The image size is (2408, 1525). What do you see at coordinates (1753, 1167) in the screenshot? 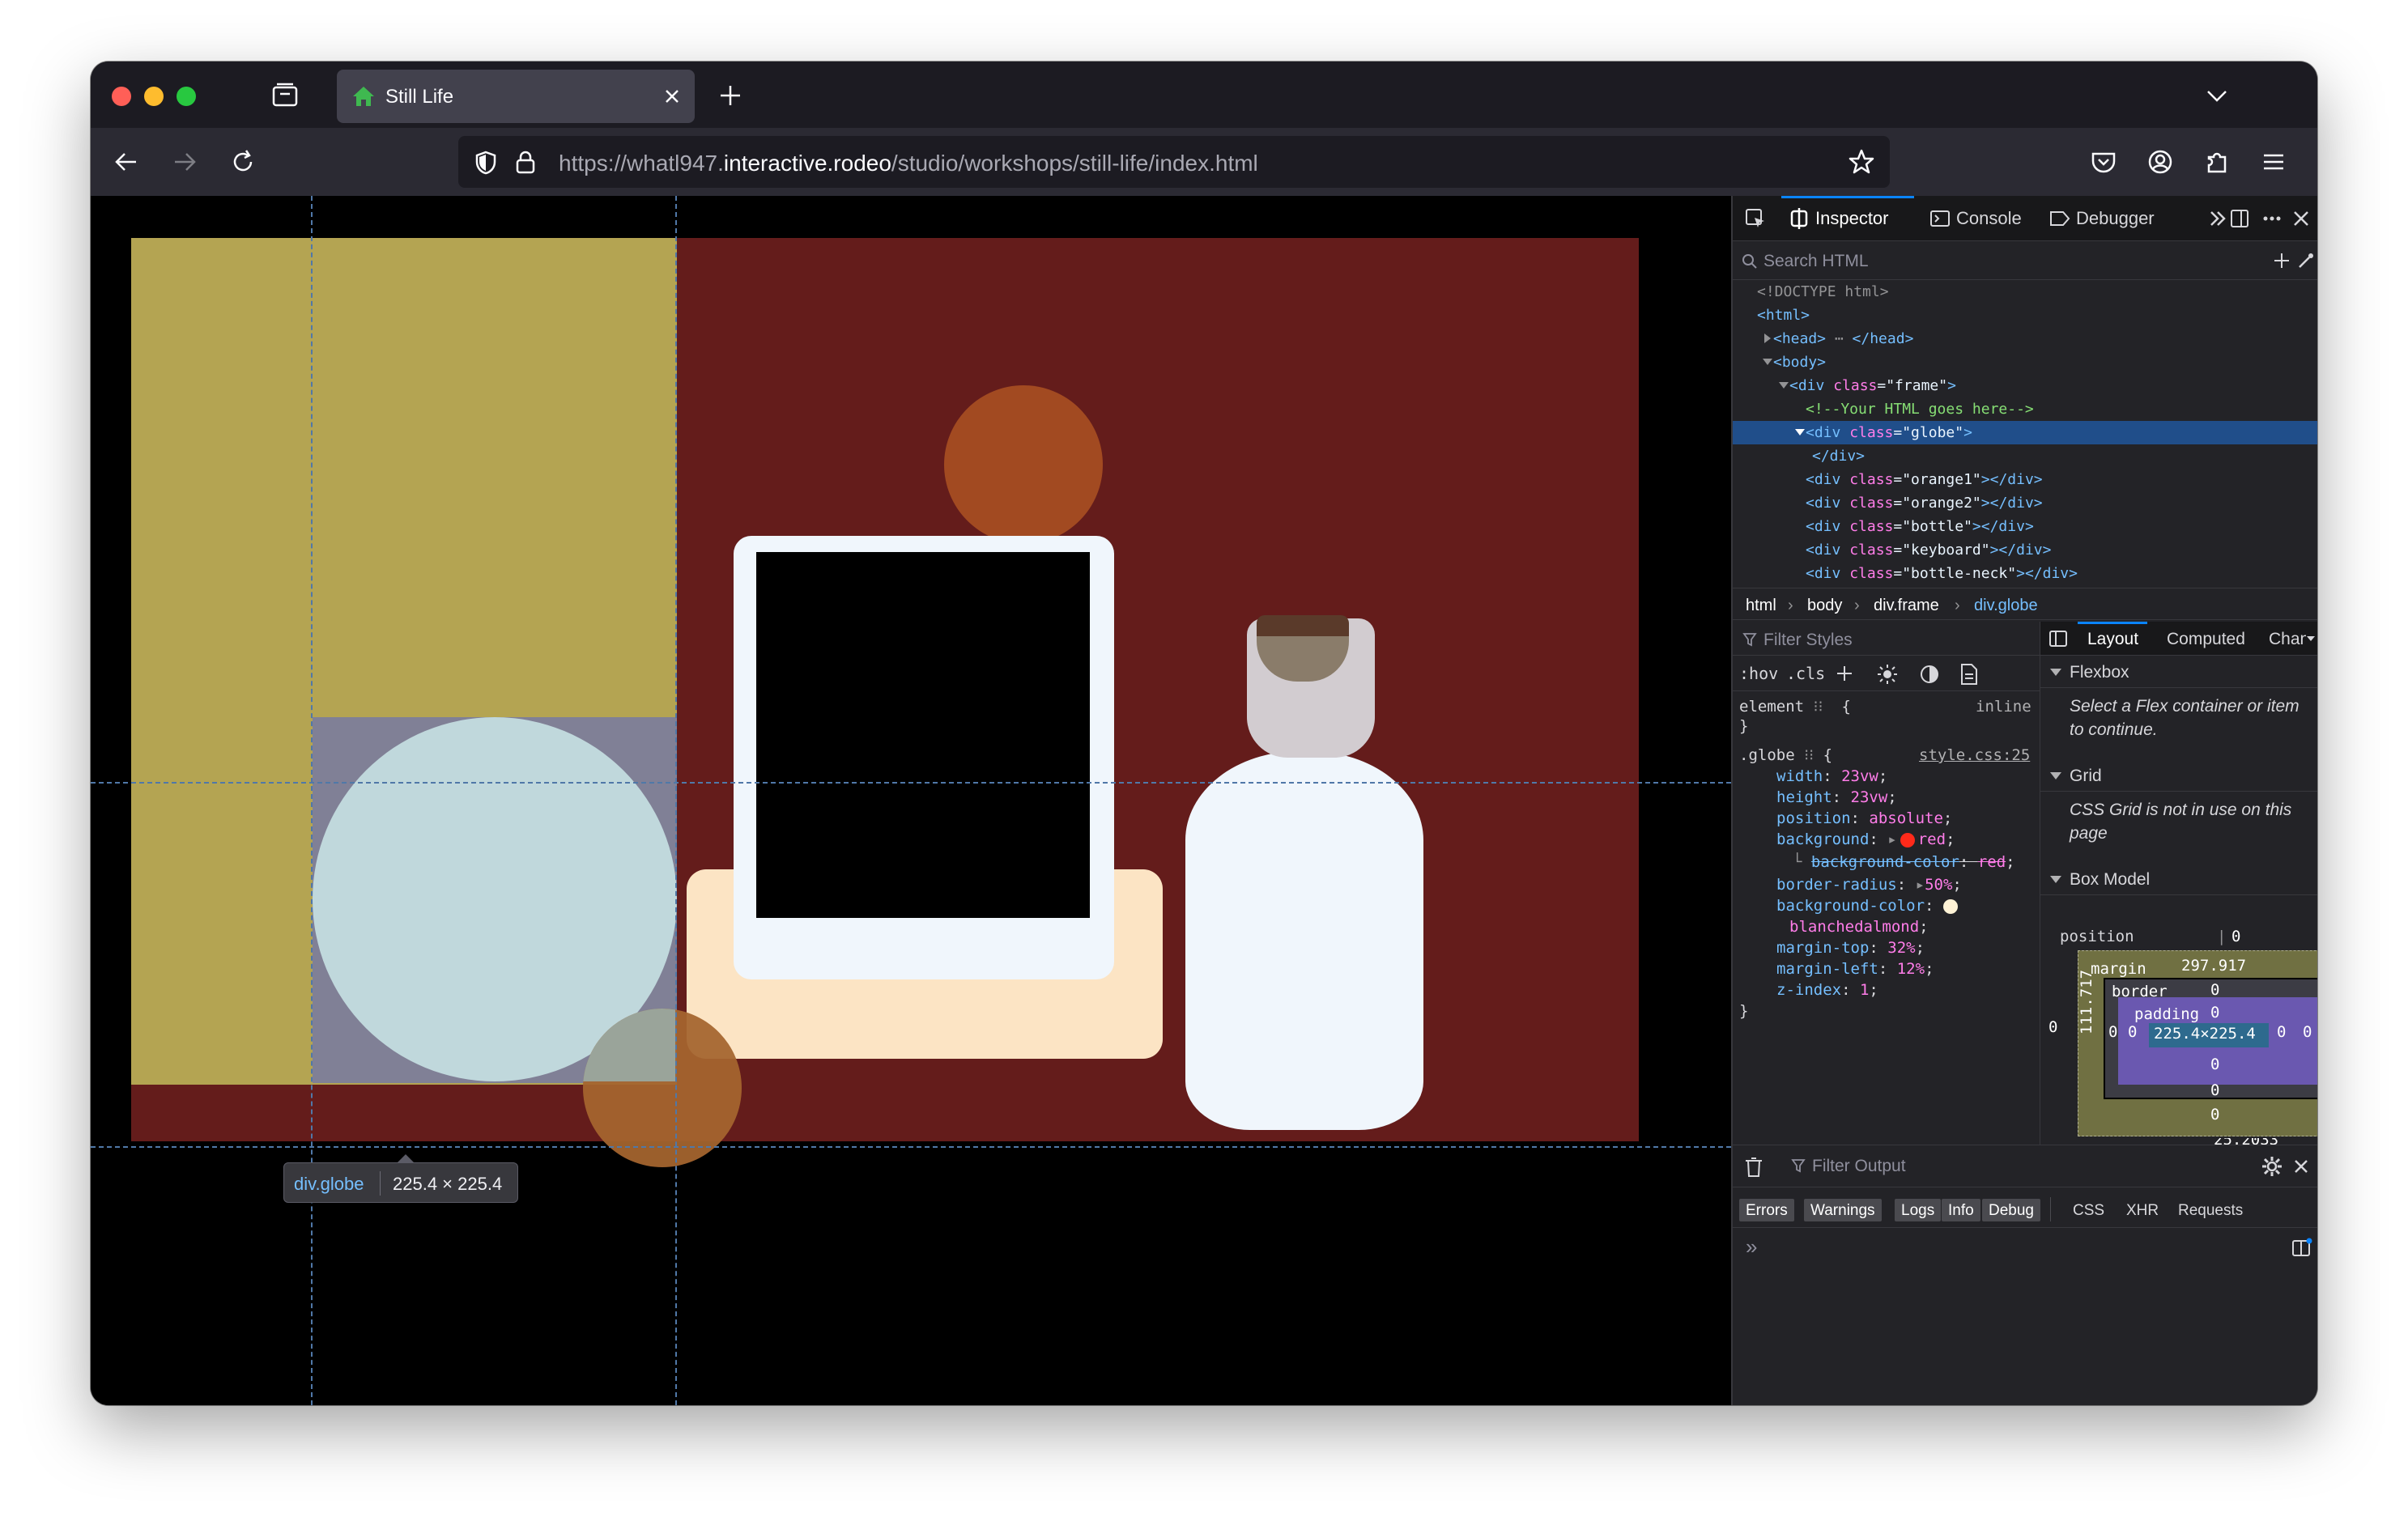
I see `trash-icon` at bounding box center [1753, 1167].